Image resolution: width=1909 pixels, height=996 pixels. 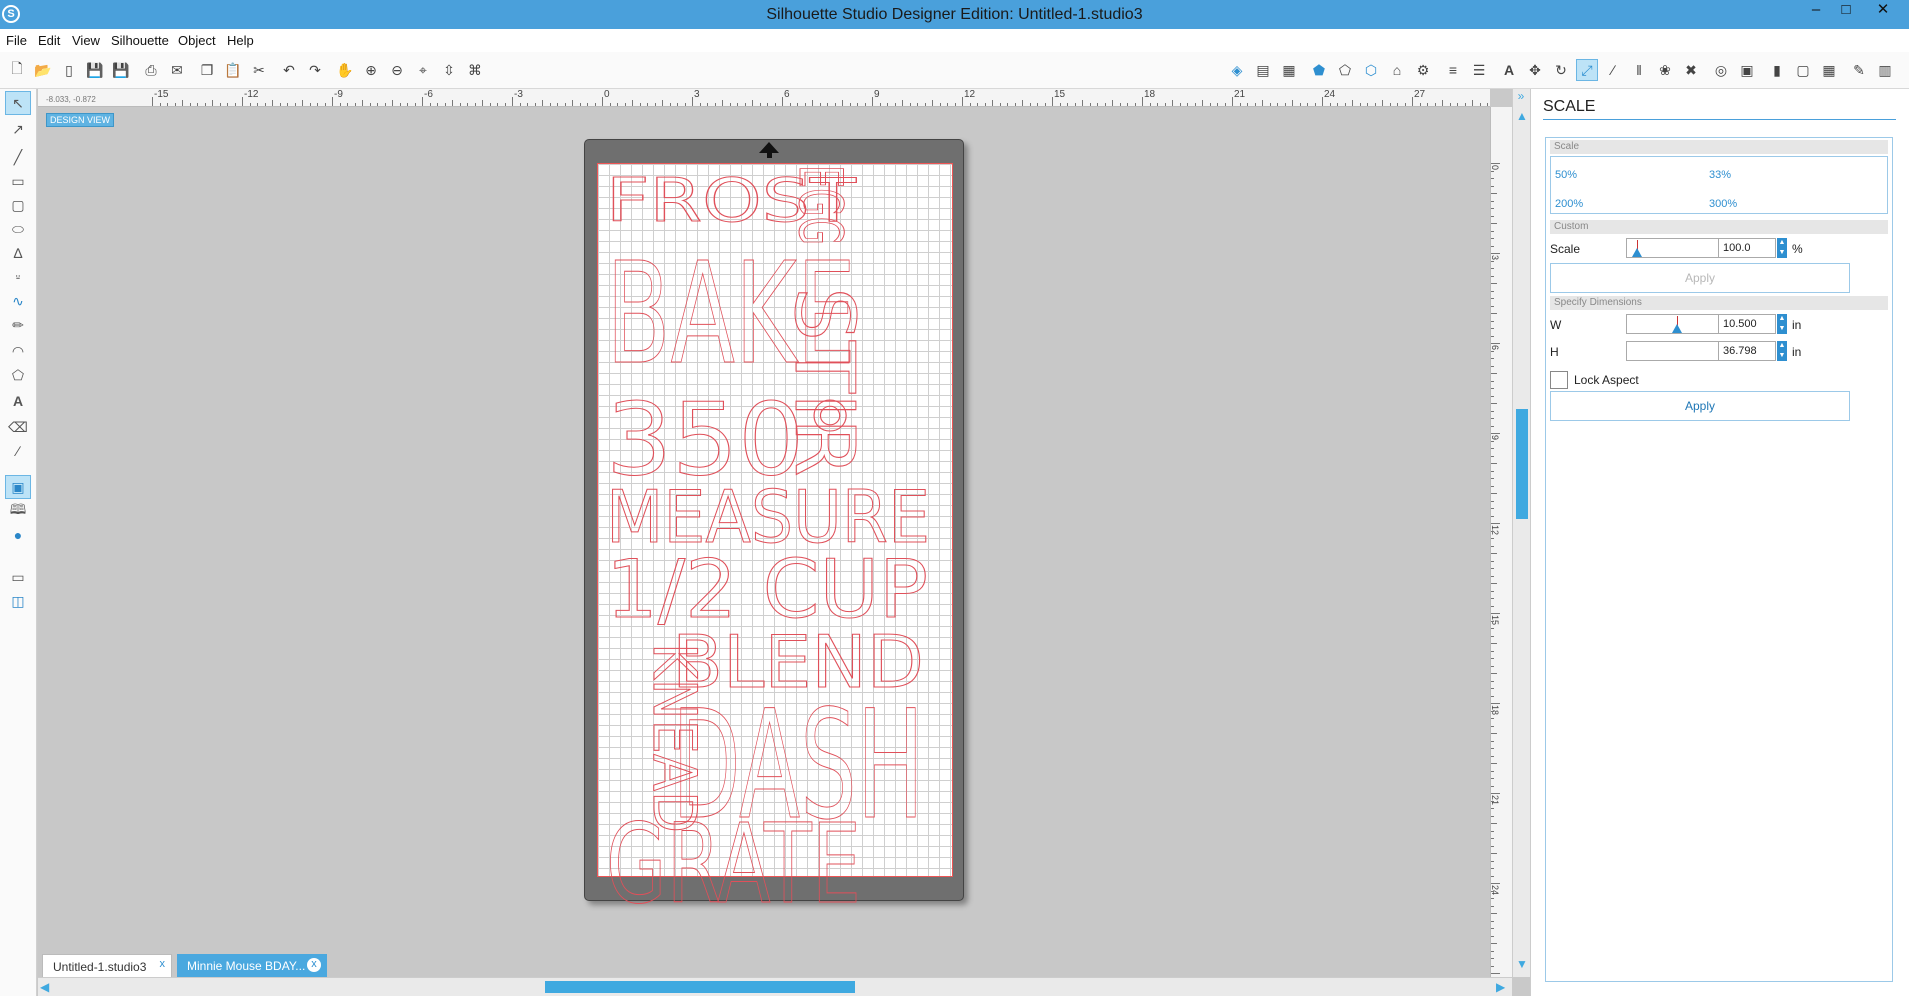 What do you see at coordinates (1479, 70) in the screenshot?
I see `layers-icon: ☰` at bounding box center [1479, 70].